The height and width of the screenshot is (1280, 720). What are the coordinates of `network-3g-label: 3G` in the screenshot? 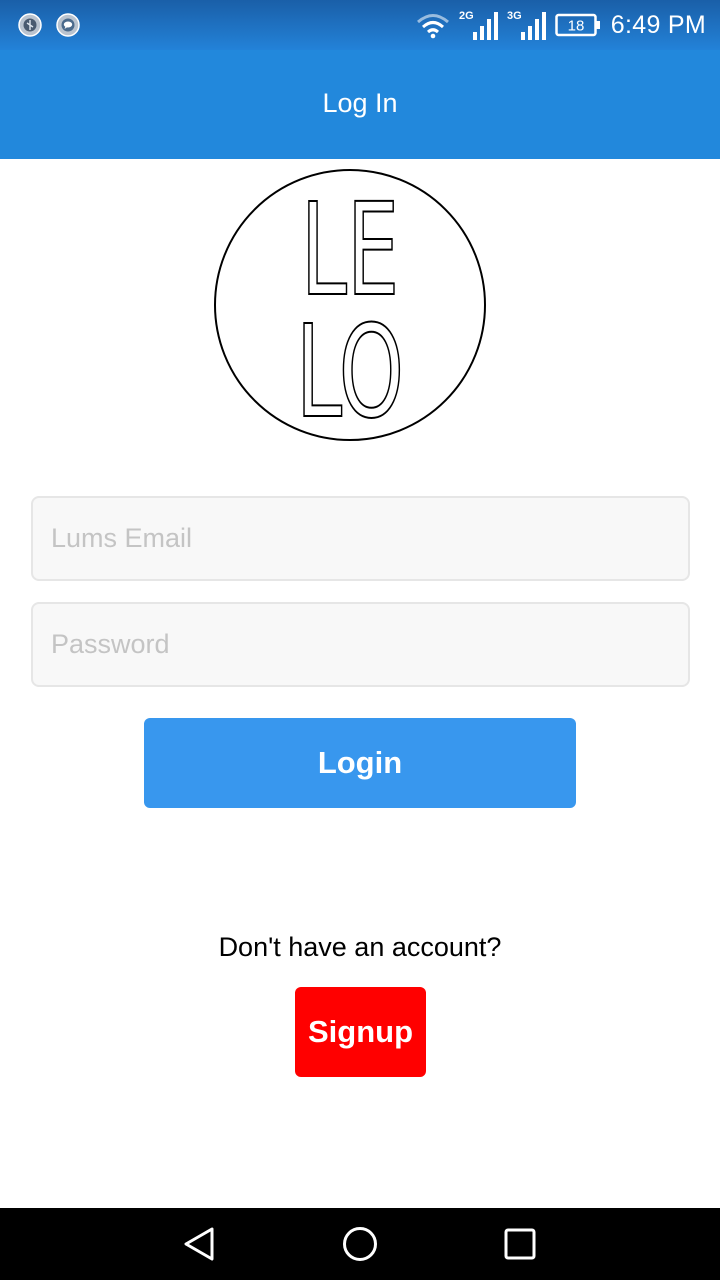 It's located at (514, 16).